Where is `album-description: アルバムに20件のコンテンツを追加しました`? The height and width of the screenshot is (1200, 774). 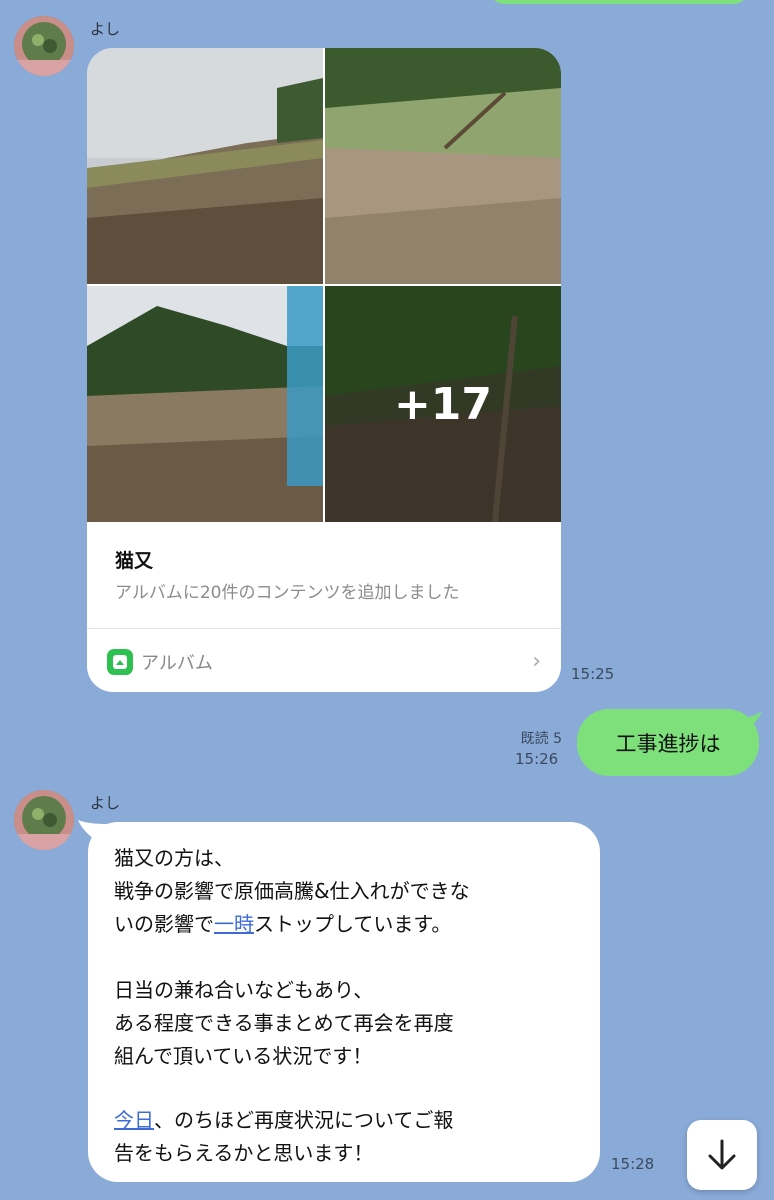 album-description: アルバムに20件のコンテンツを追加しました is located at coordinates (287, 593).